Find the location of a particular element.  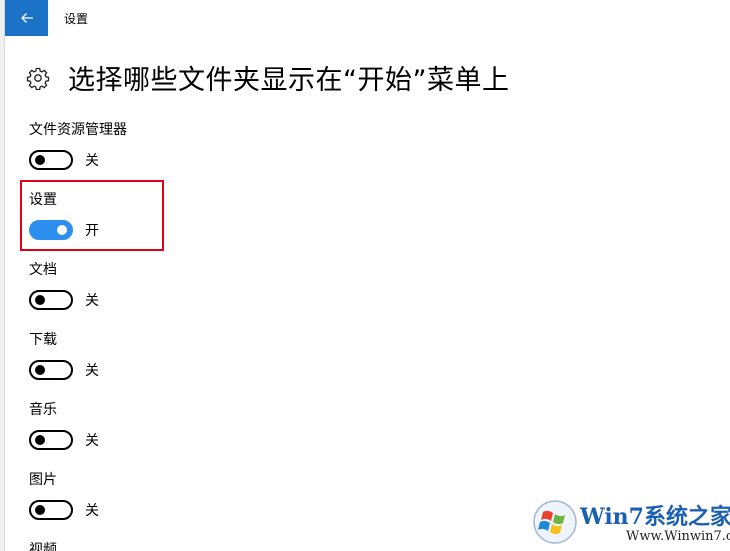

setting-file-explorer: 文件资源管理器 关 is located at coordinates (78, 145).